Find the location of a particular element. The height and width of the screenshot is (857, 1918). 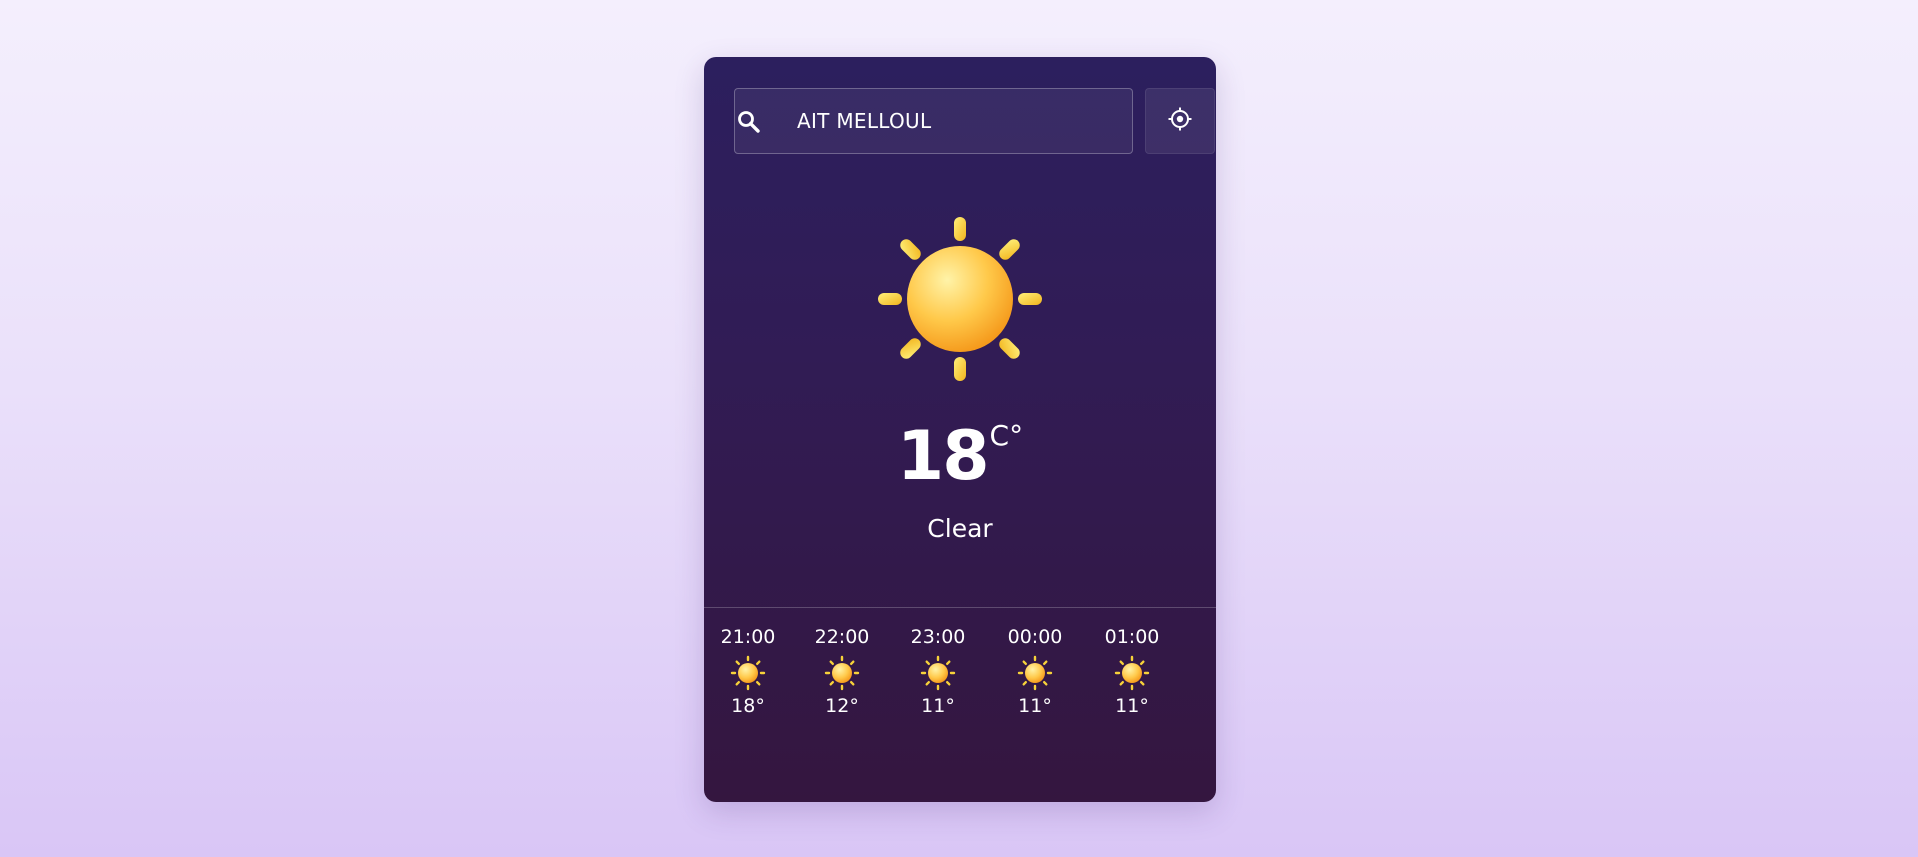

hourly-time: 00:00 is located at coordinates (1035, 637).